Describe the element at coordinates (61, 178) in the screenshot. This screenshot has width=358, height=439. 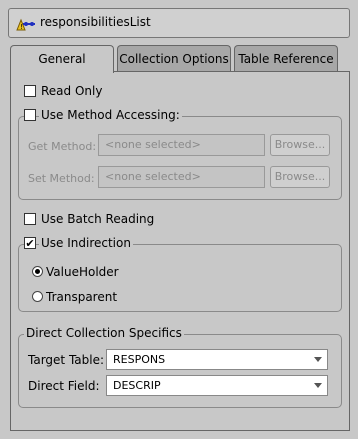
I see `set-method-label: Set Method:` at that location.